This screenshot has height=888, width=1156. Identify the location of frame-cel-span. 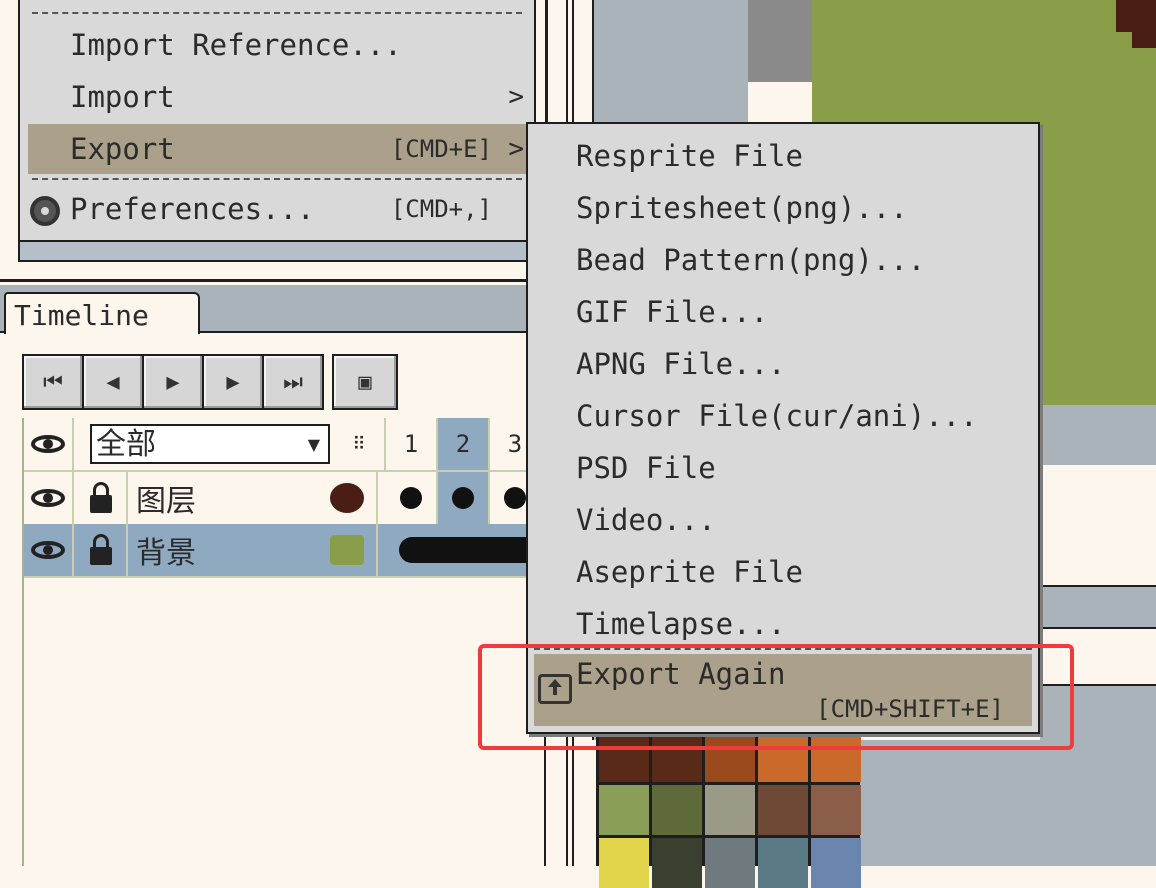
(465, 550).